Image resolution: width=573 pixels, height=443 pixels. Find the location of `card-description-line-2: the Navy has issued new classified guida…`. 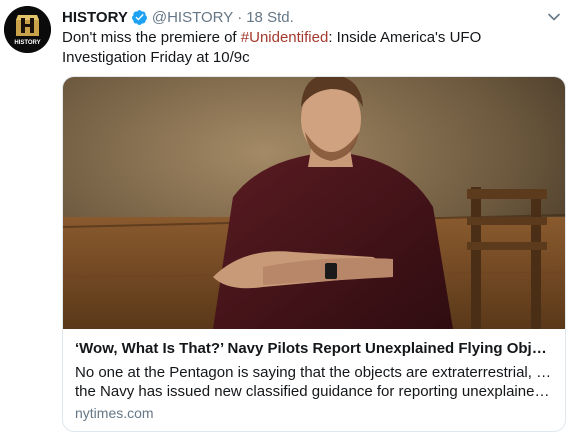

card-description-line-2: the Navy has issued new classified guida… is located at coordinates (314, 391).